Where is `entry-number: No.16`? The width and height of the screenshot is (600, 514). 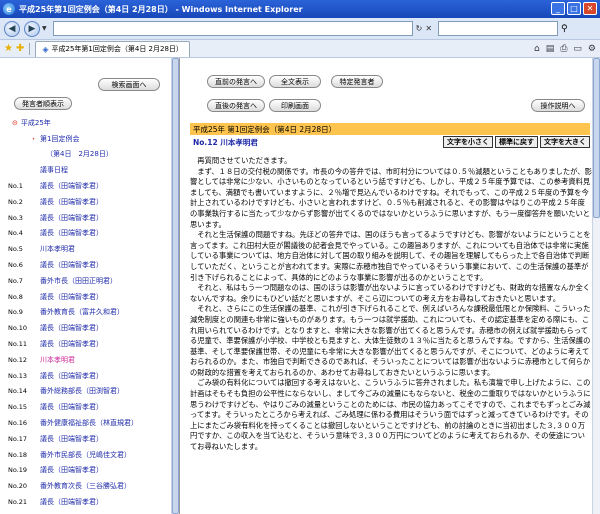 entry-number: No.16 is located at coordinates (18, 423).